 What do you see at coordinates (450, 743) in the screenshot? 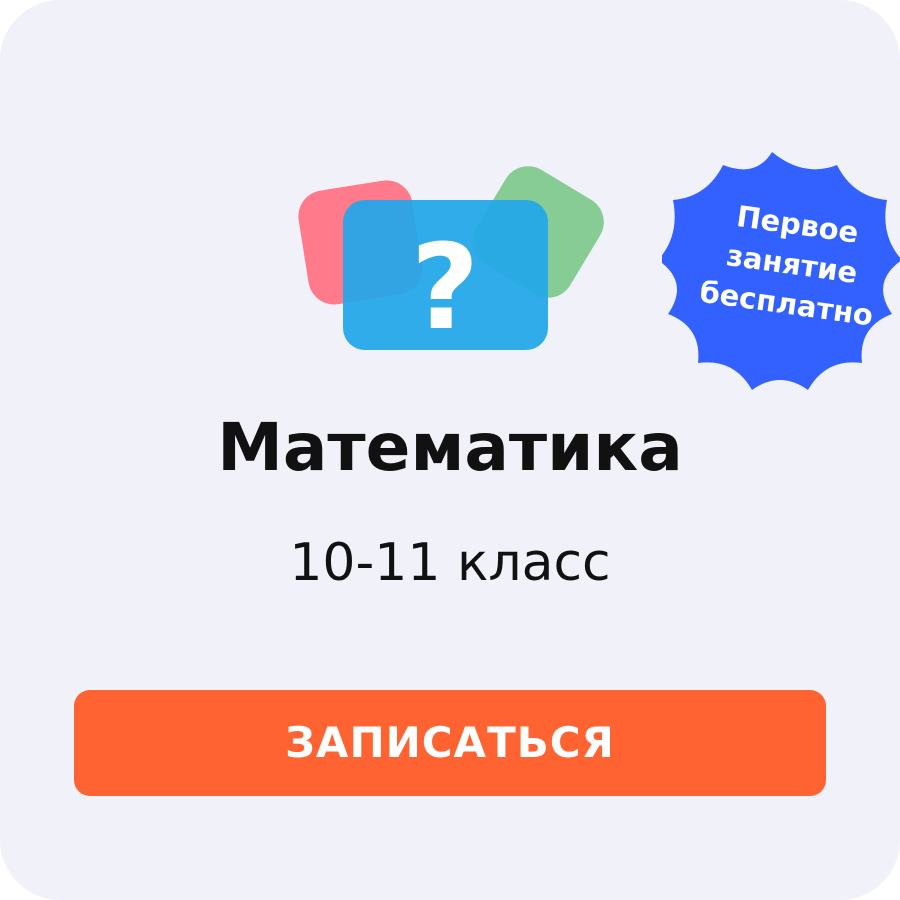
I see `enroll-button: ЗАПИСАТЬСЯ` at bounding box center [450, 743].